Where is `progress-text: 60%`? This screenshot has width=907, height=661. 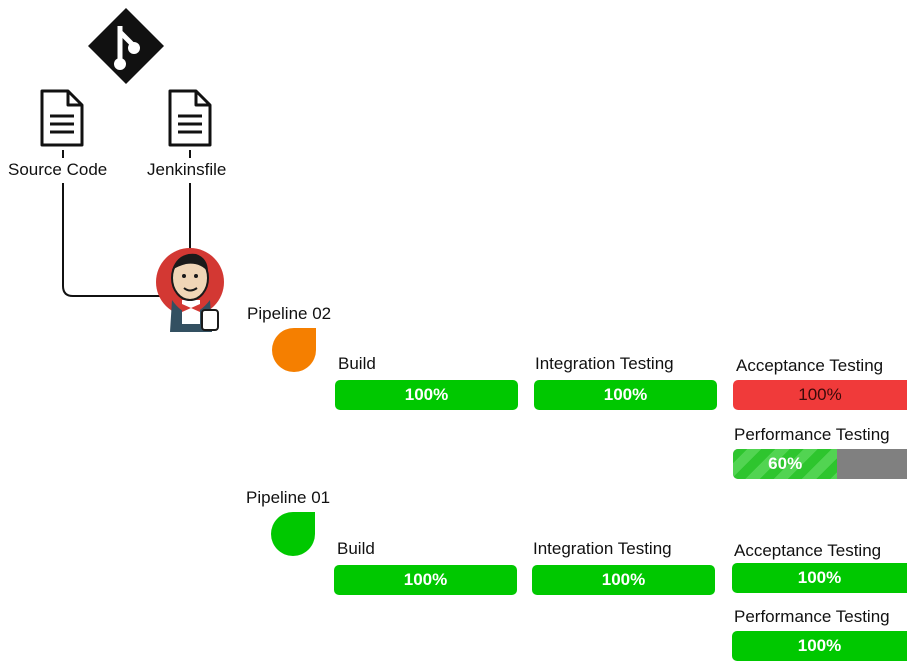
progress-text: 60% is located at coordinates (785, 463).